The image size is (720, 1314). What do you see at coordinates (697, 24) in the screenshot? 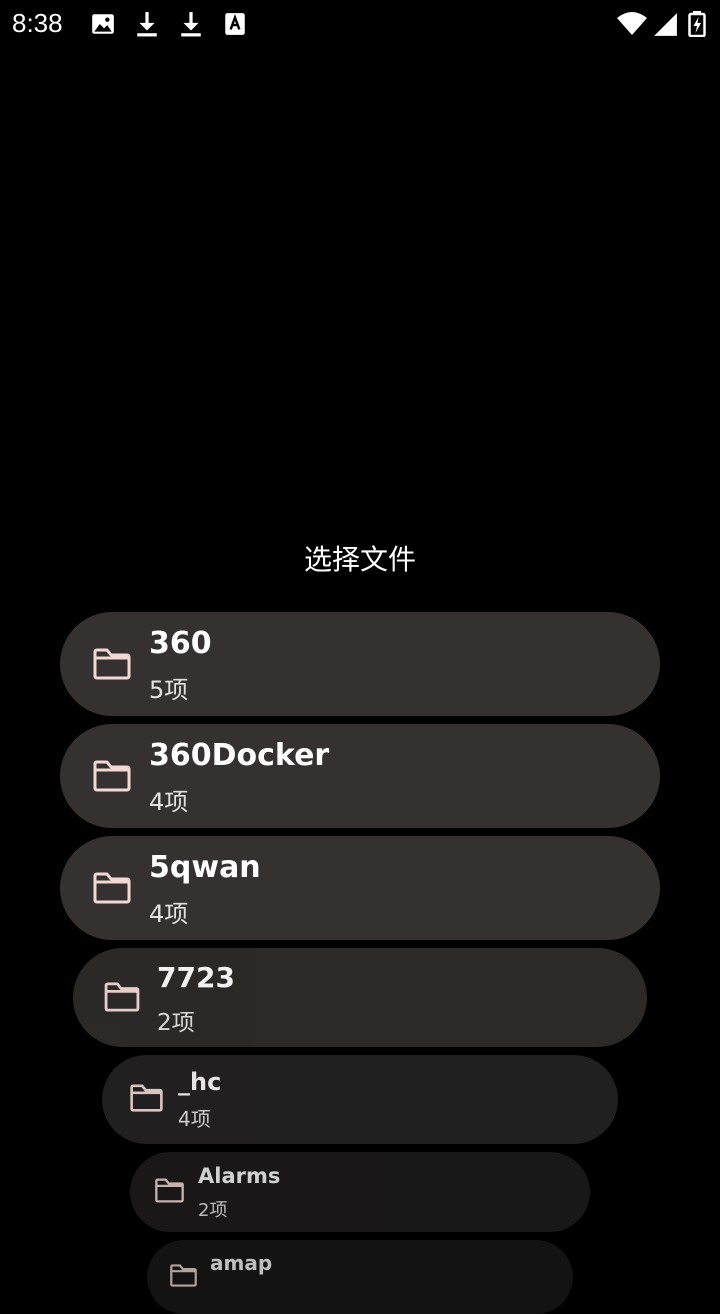
I see `battery-charging-icon` at bounding box center [697, 24].